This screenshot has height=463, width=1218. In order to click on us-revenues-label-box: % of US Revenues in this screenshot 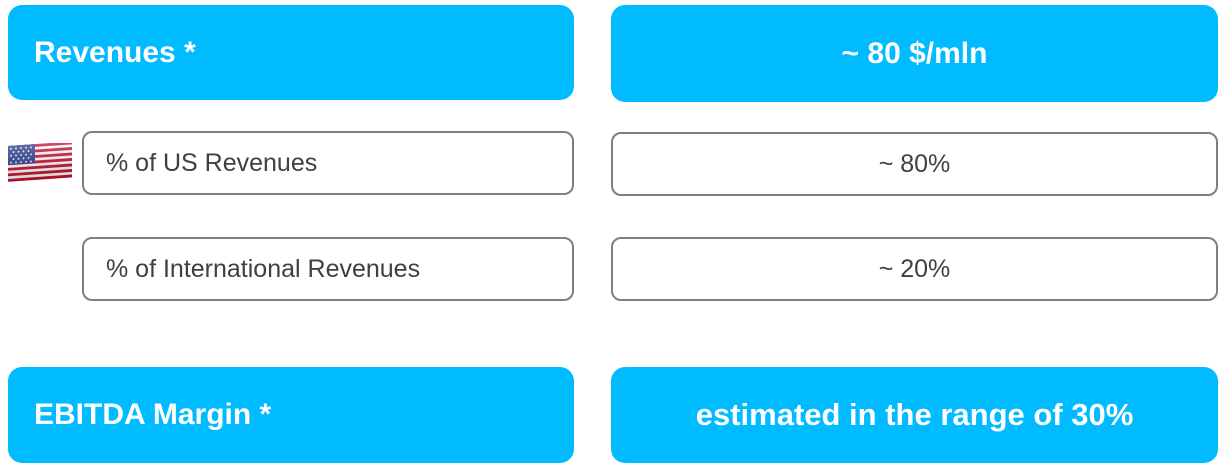, I will do `click(328, 163)`.